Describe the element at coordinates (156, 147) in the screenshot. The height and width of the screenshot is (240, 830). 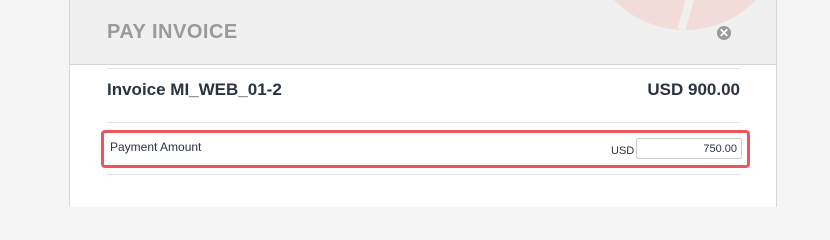
I see `payment-amount-label: Payment Amount` at that location.